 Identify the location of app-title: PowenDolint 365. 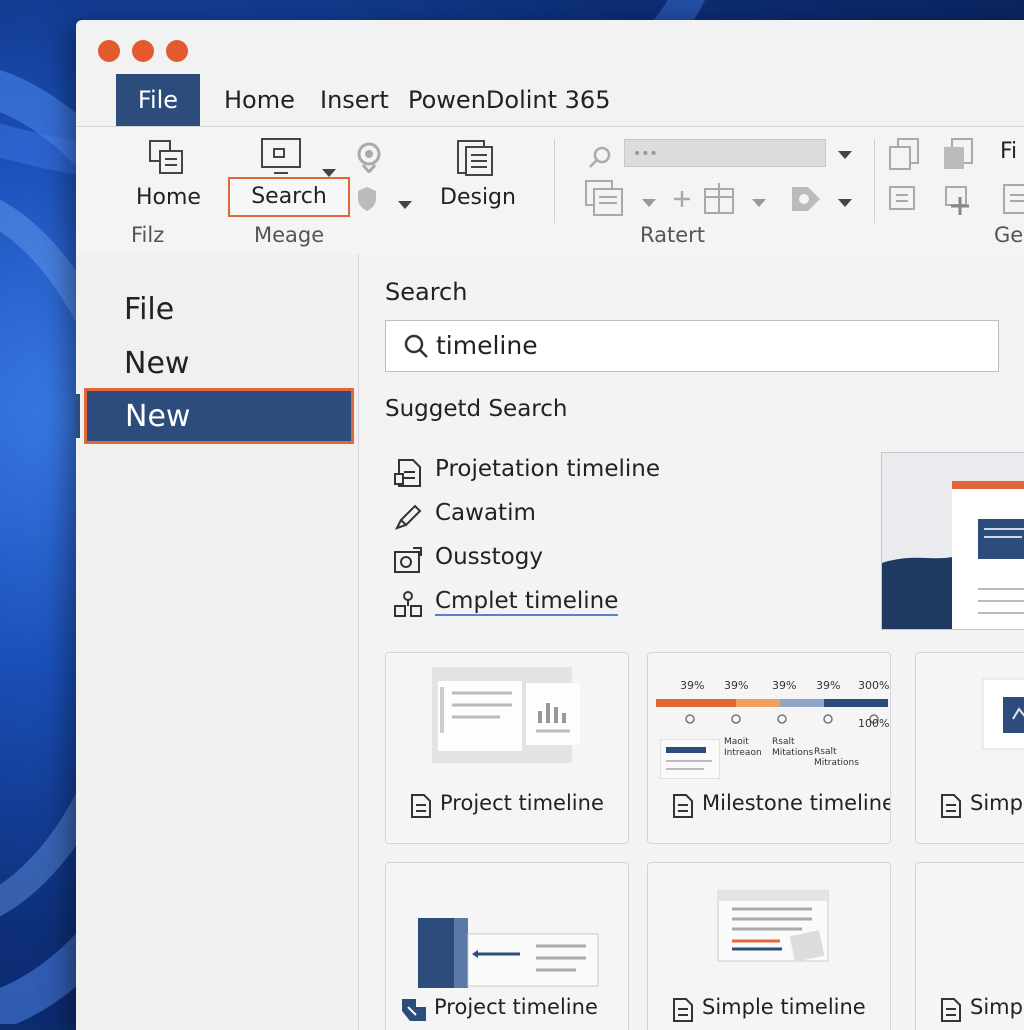
(509, 100).